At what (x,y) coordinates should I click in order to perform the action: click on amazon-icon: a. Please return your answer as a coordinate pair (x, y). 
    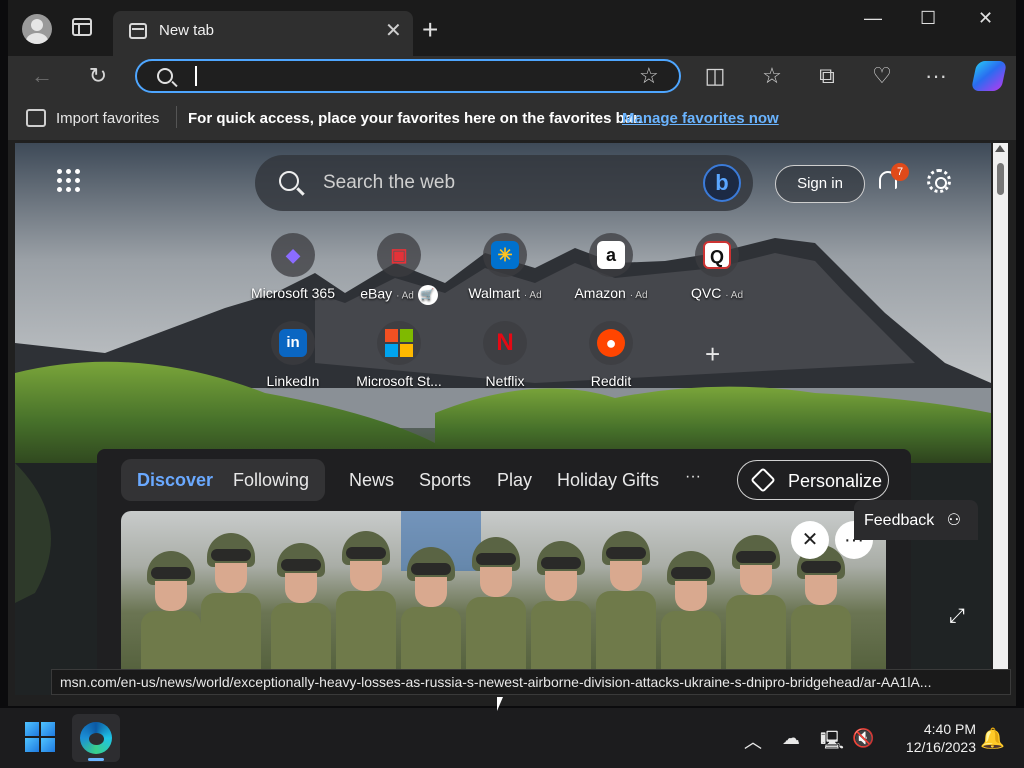
    Looking at the image, I should click on (611, 255).